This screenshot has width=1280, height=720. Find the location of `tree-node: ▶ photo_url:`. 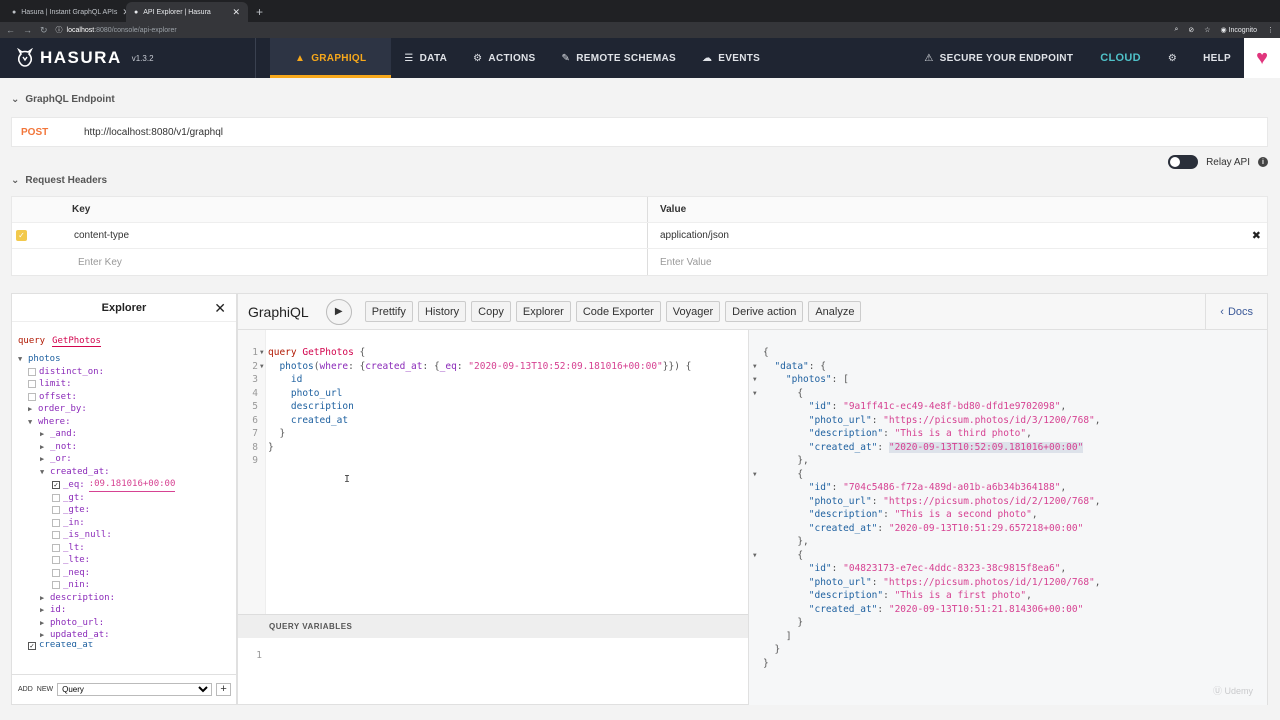

tree-node: ▶ photo_url: is located at coordinates (127, 623).